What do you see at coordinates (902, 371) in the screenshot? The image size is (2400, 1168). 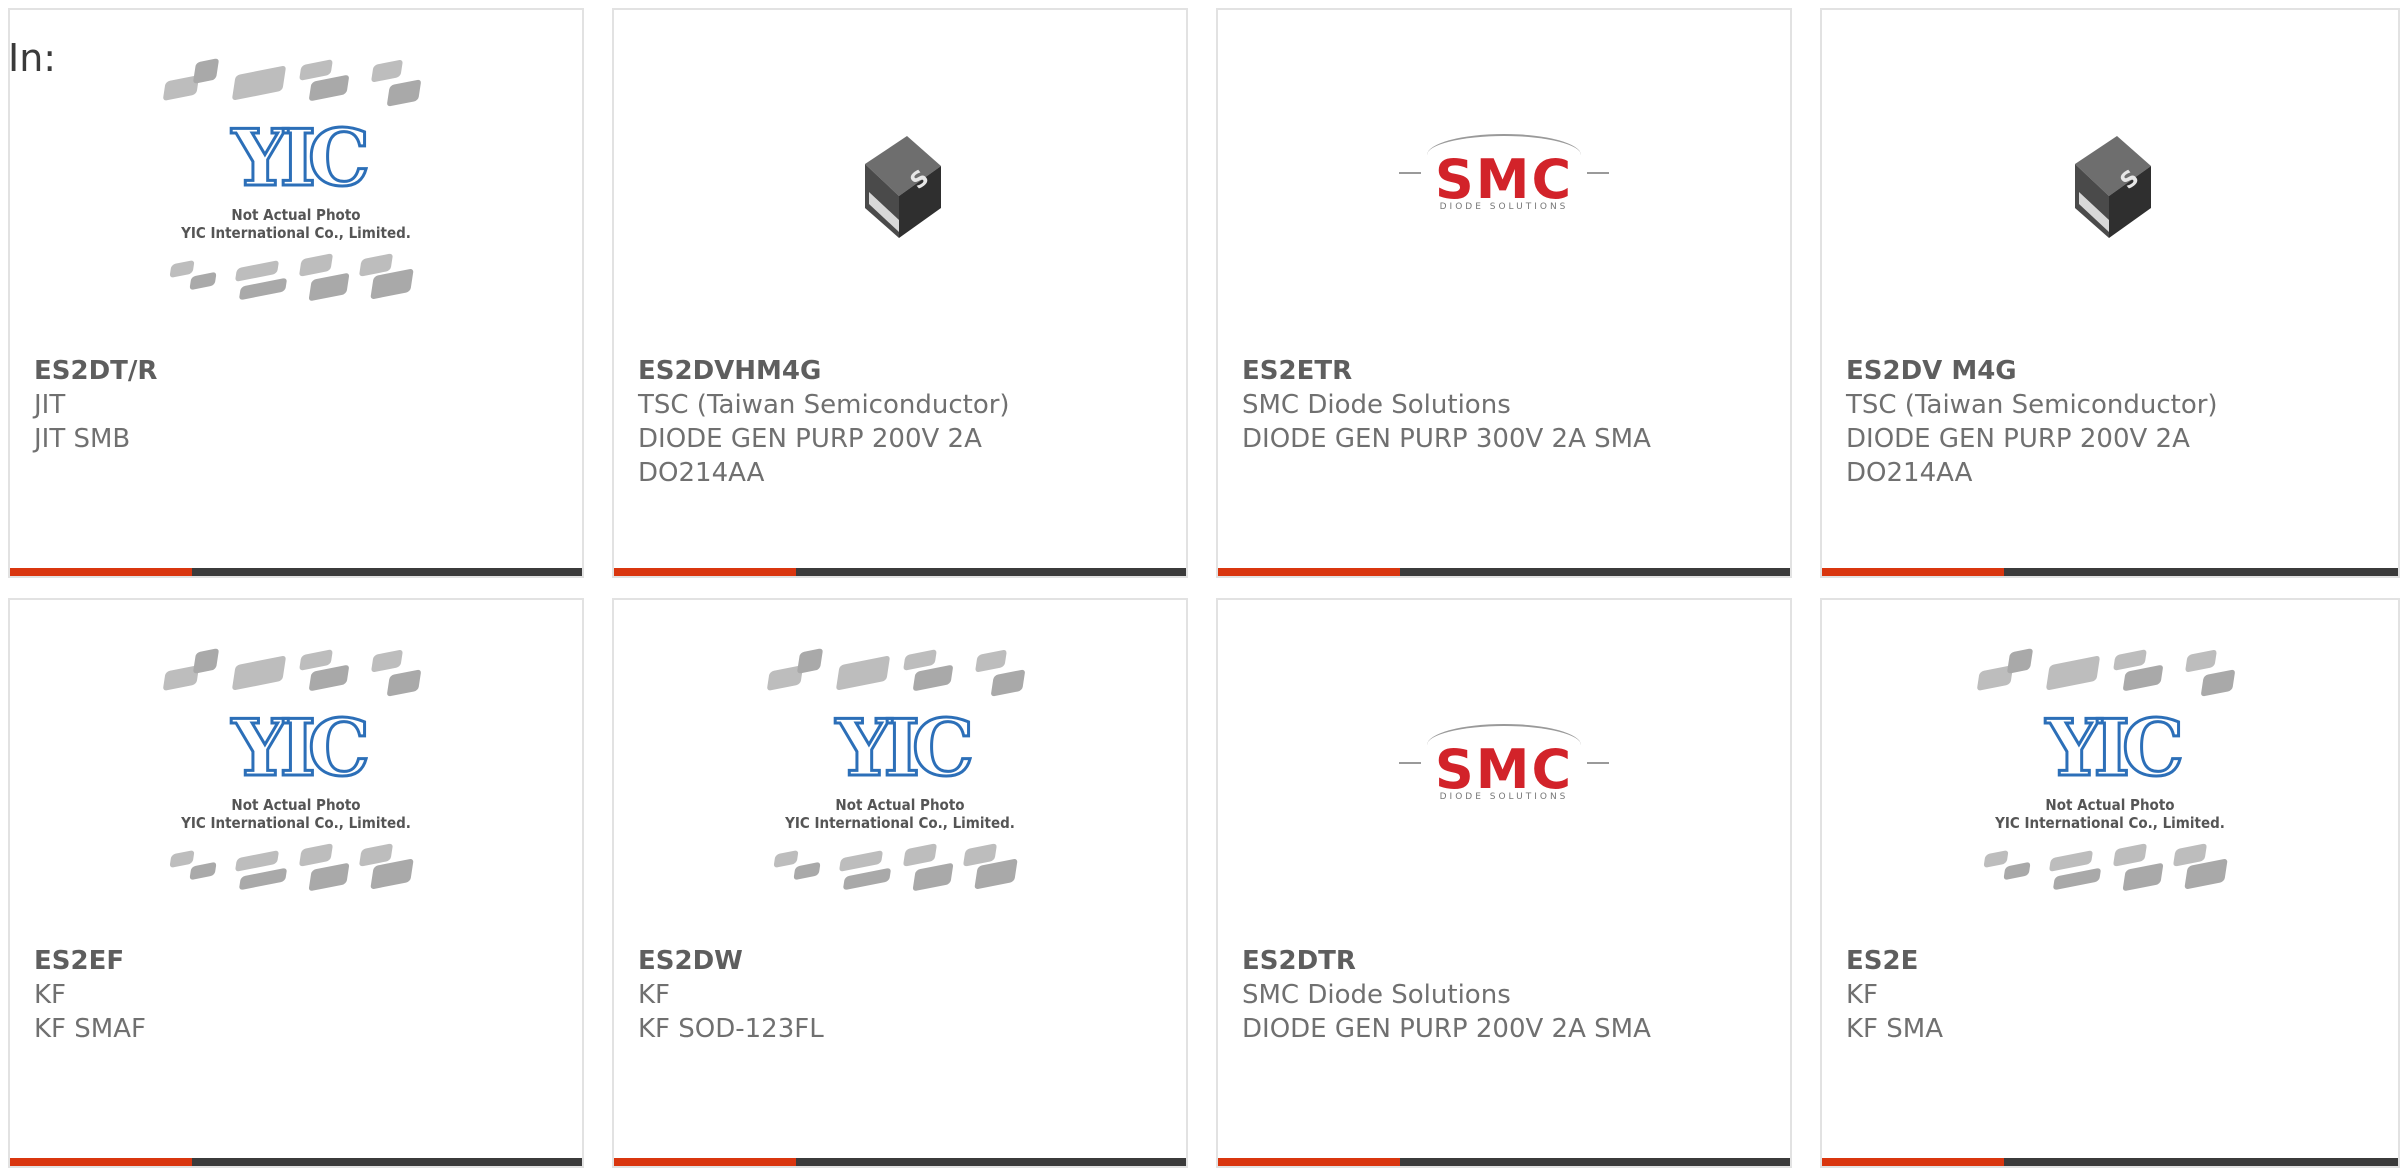 I see `part-number: ES2DVHM4G` at bounding box center [902, 371].